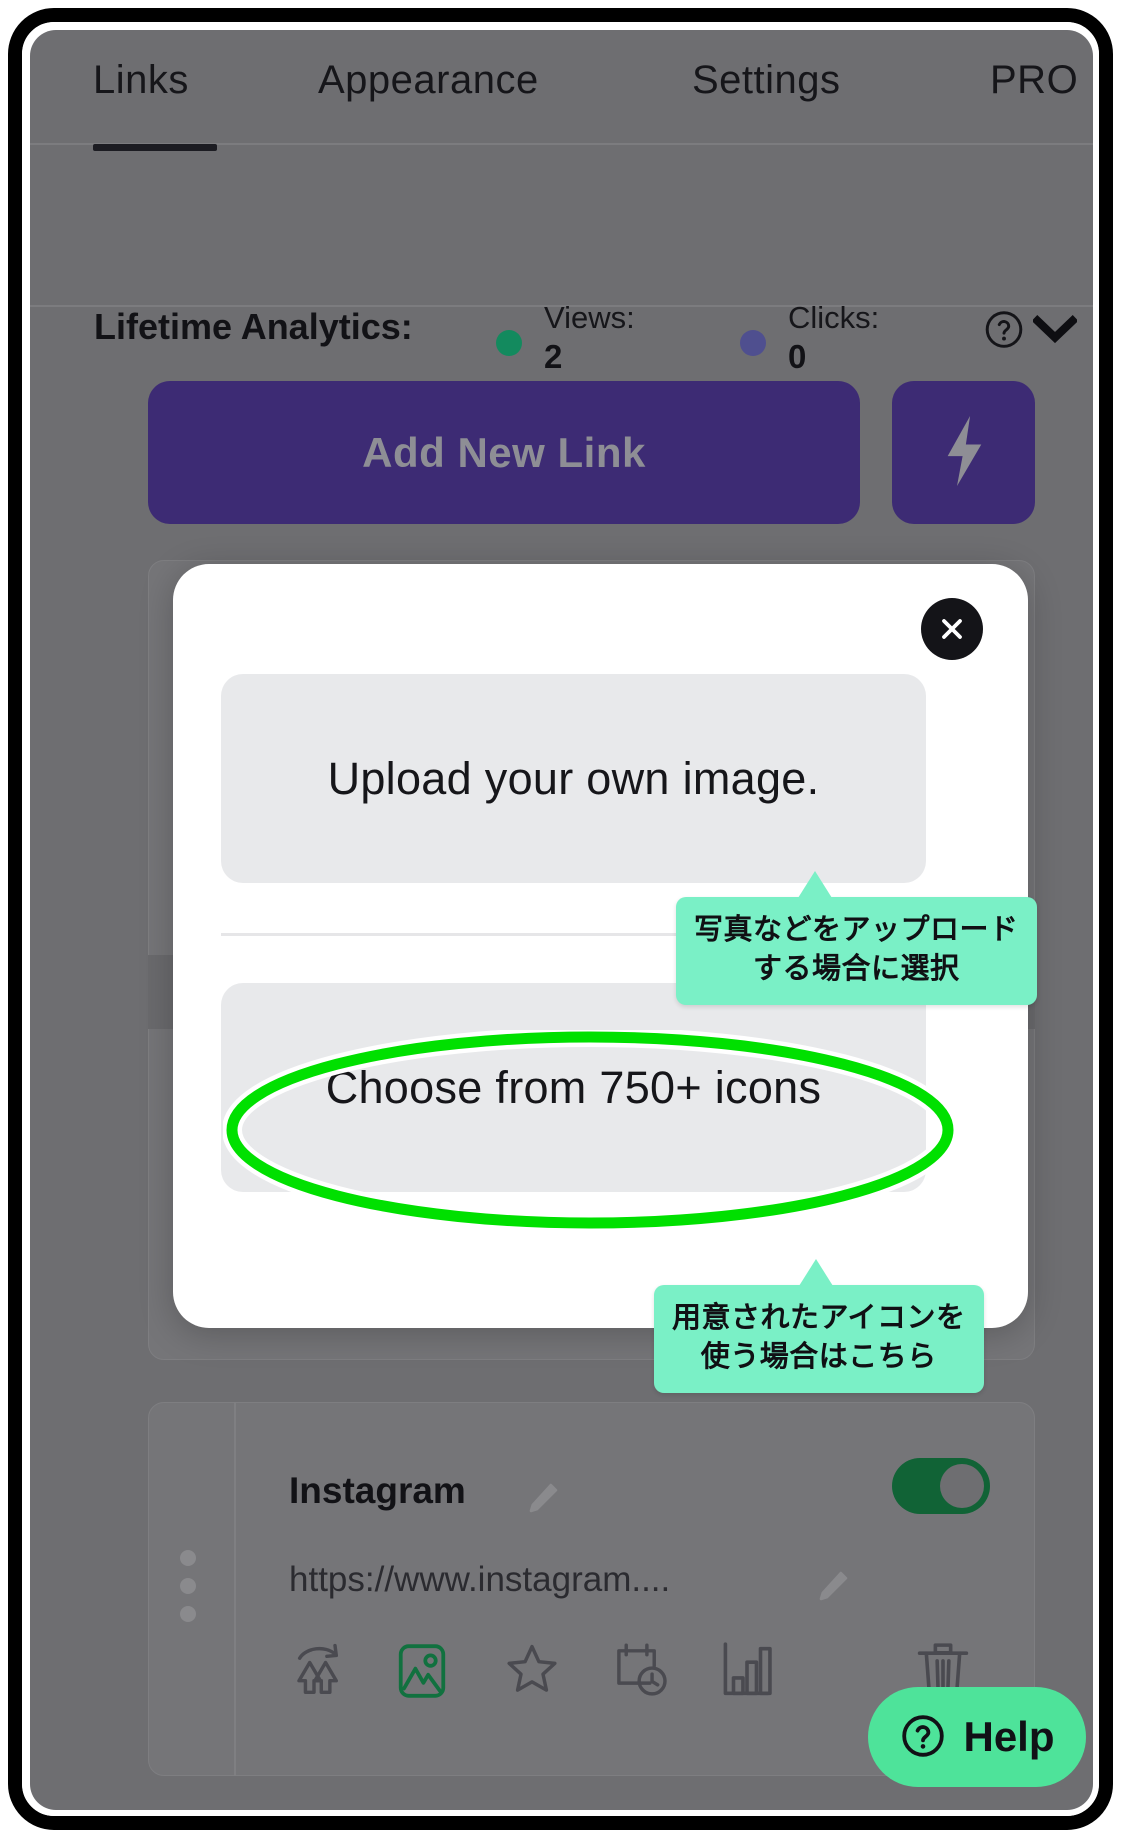 The height and width of the screenshot is (1838, 1121). Describe the element at coordinates (766, 80) in the screenshot. I see `tab-settings: Settings` at that location.